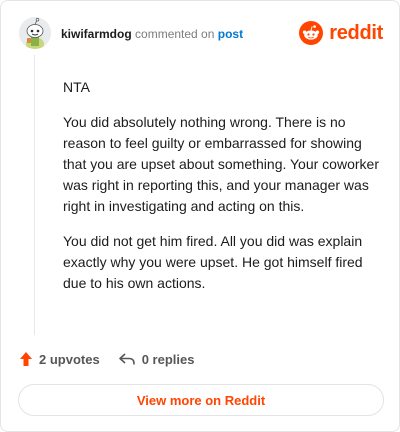 The image size is (400, 432). Describe the element at coordinates (26, 359) in the screenshot. I see `upvote-arrow-icon` at that location.